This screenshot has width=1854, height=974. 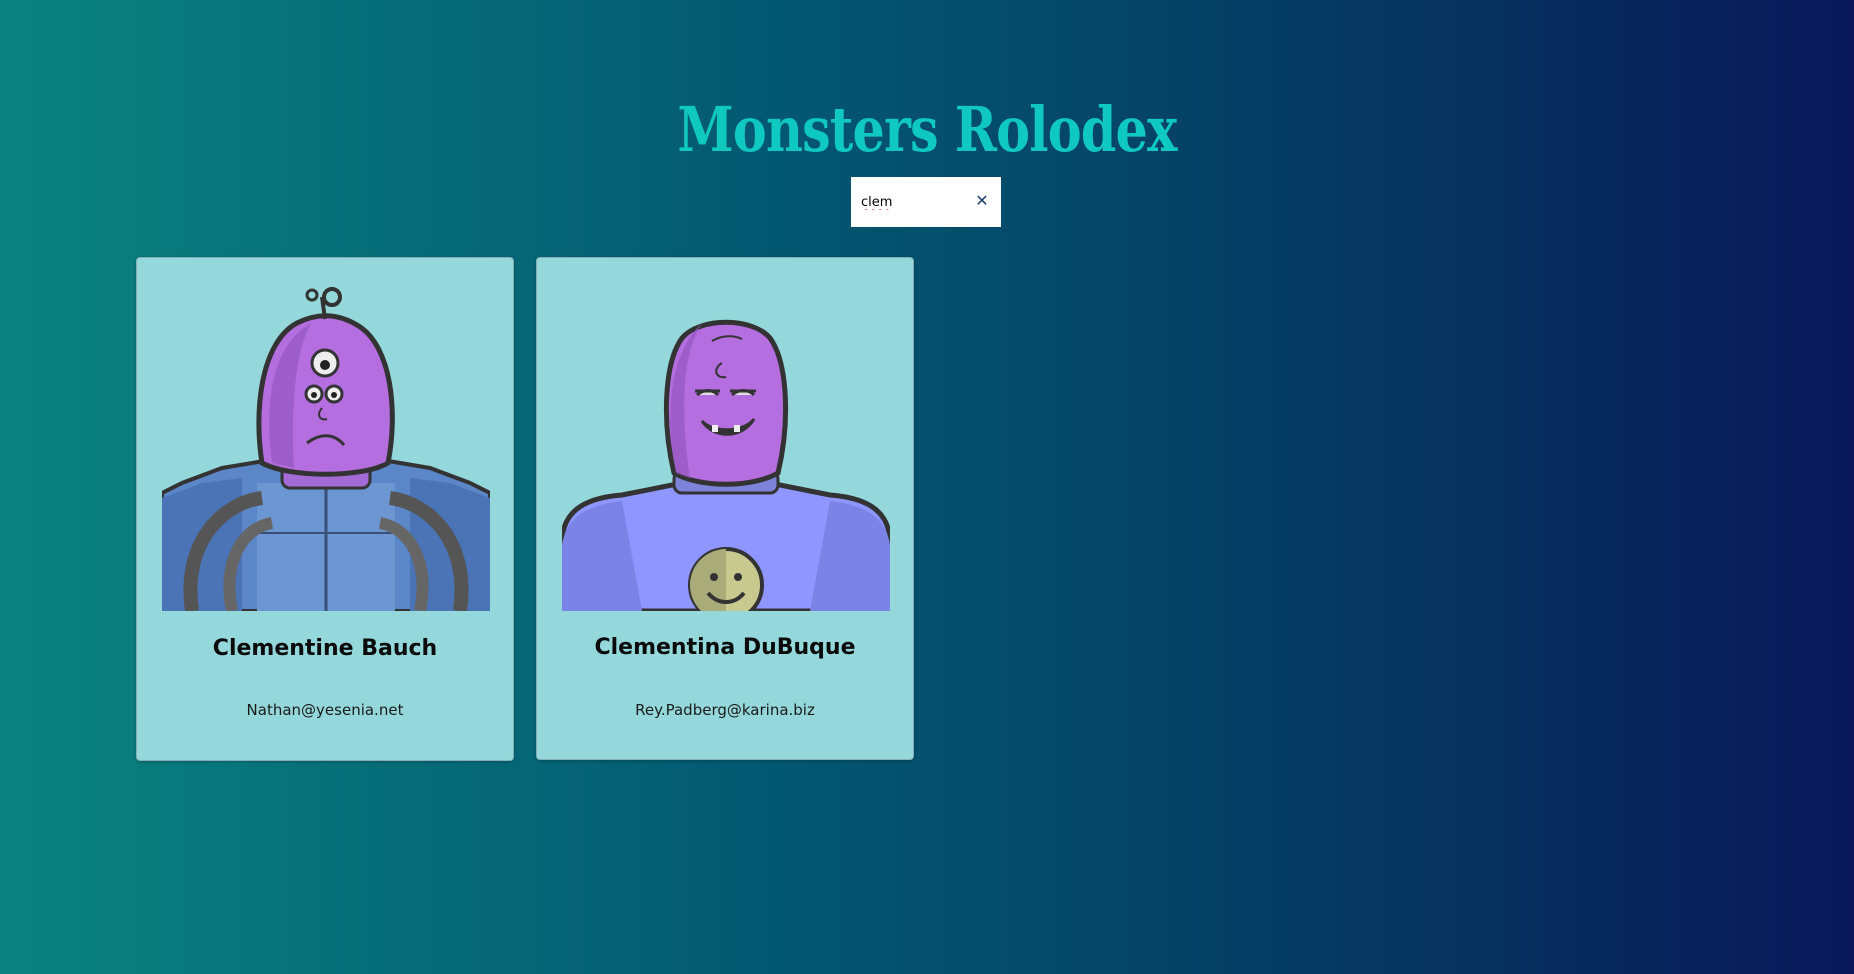 I want to click on monster-card: Clementine Bauch Nathan@yesenia.net, so click(x=325, y=509).